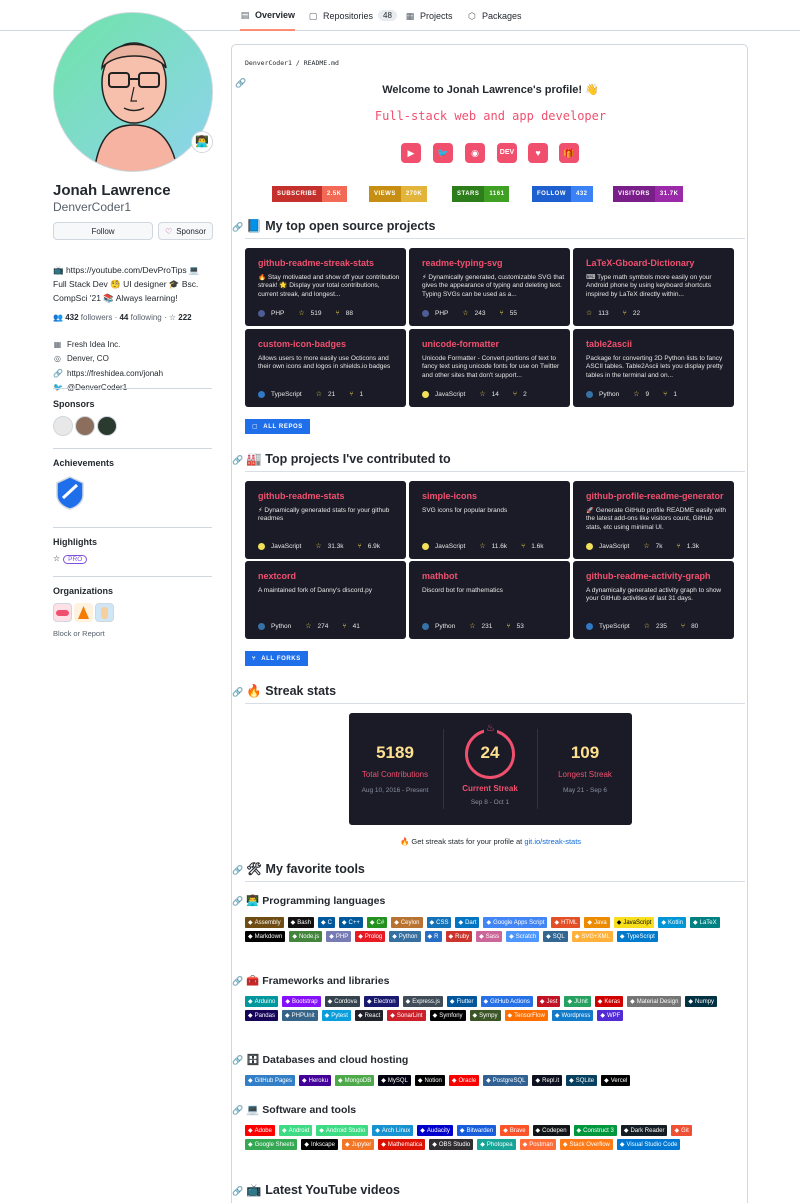 Image resolution: width=800 pixels, height=1203 pixels. What do you see at coordinates (309, 194) in the screenshot?
I see `subscribe-shield: SUBSCRIBE 2.5K` at bounding box center [309, 194].